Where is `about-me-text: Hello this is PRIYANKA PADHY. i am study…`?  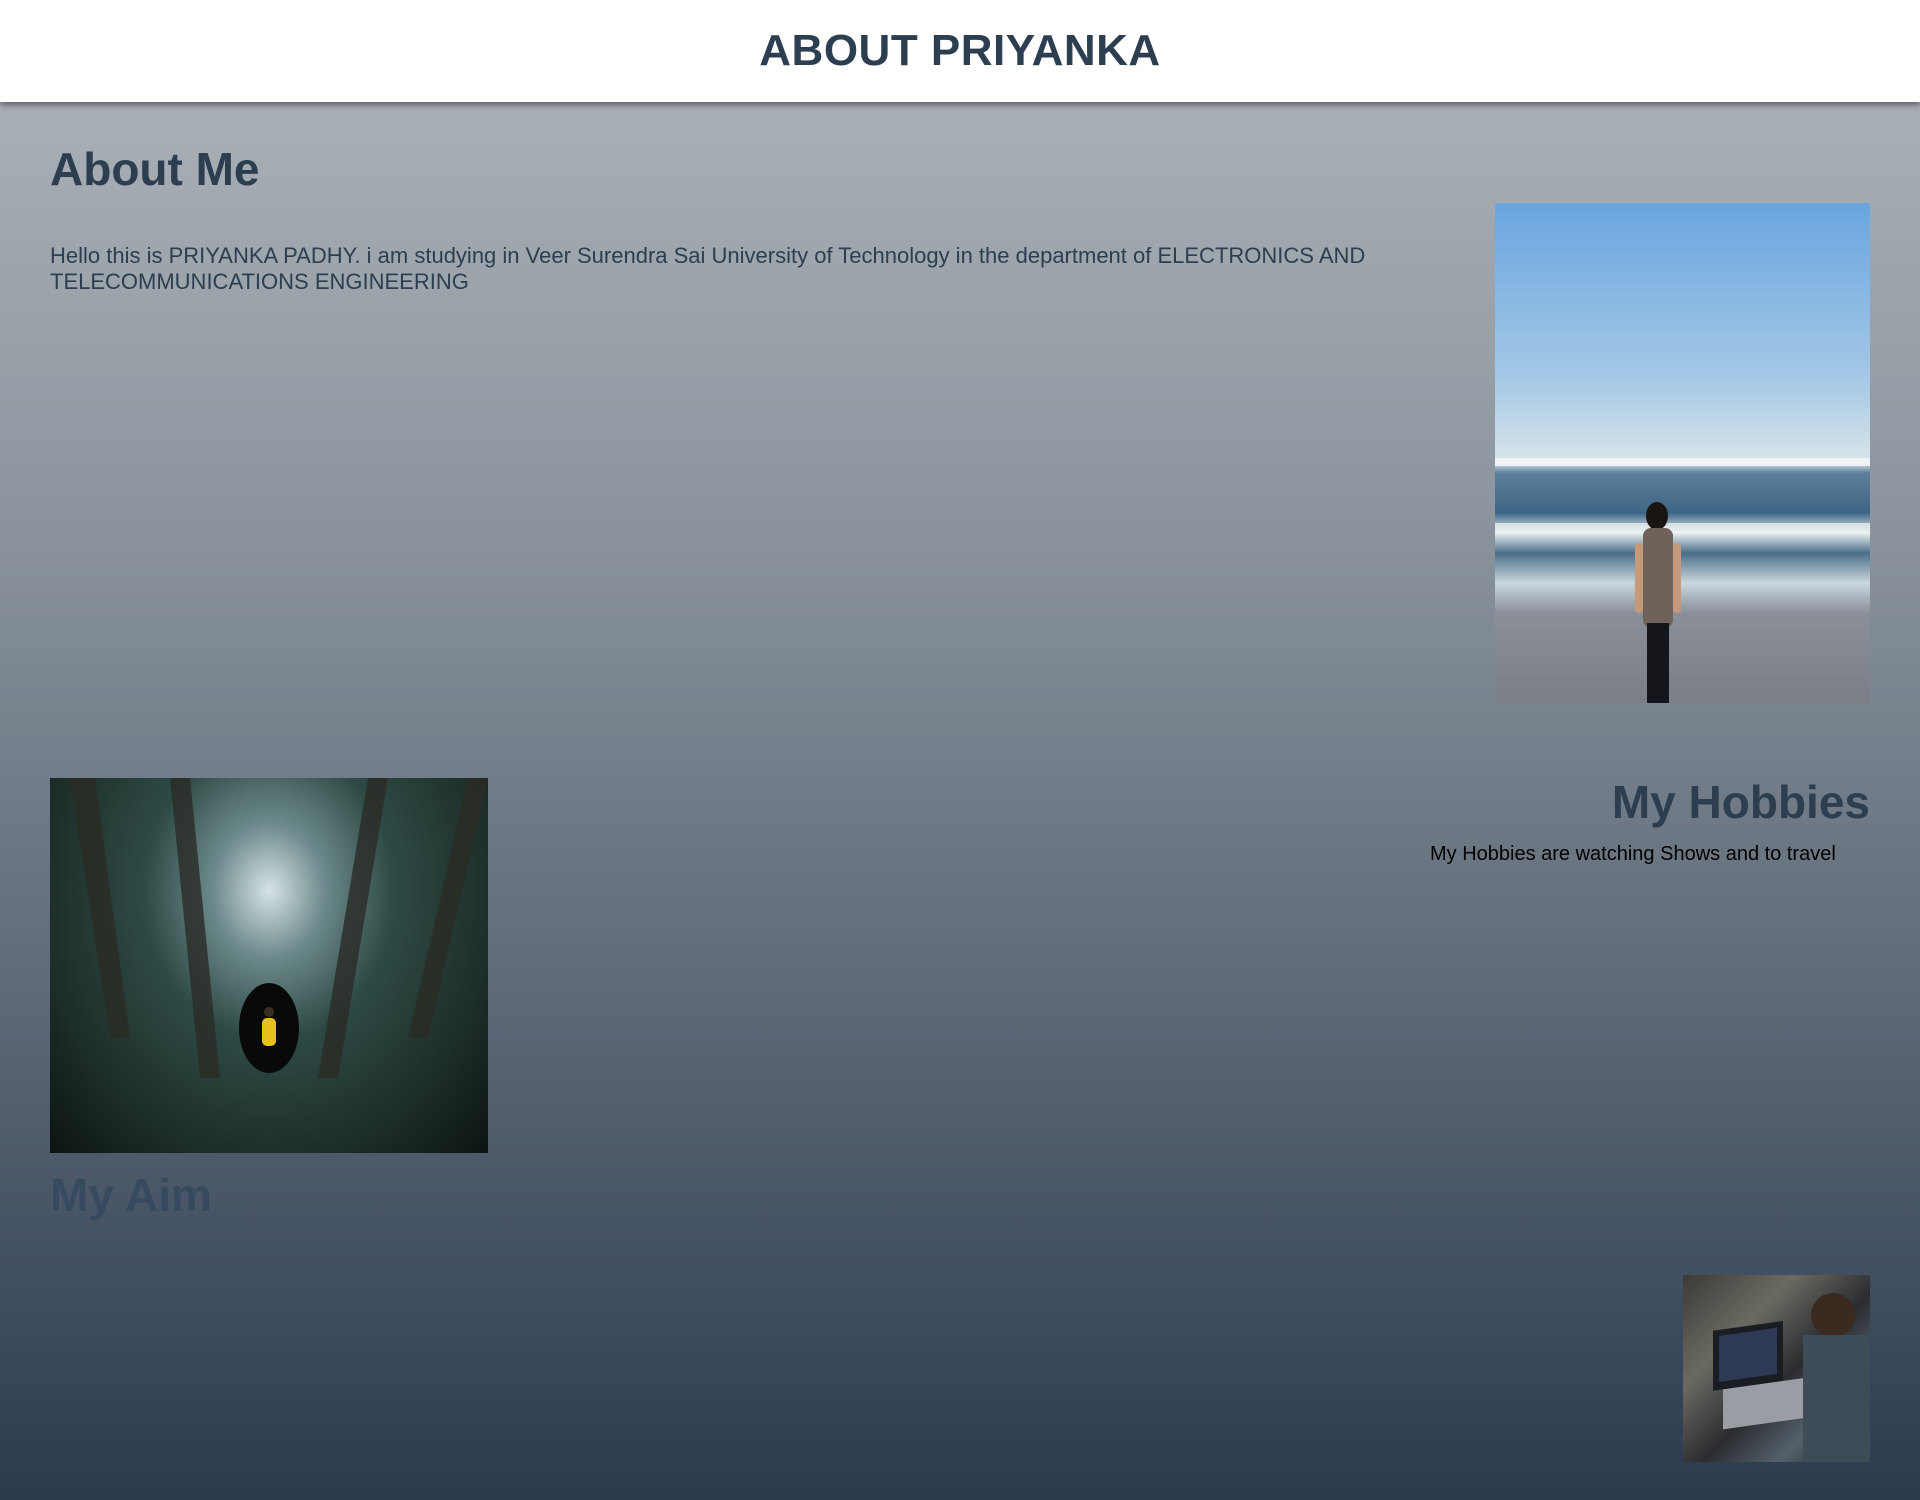 about-me-text: Hello this is PRIYANKA PADHY. i am study… is located at coordinates (708, 268).